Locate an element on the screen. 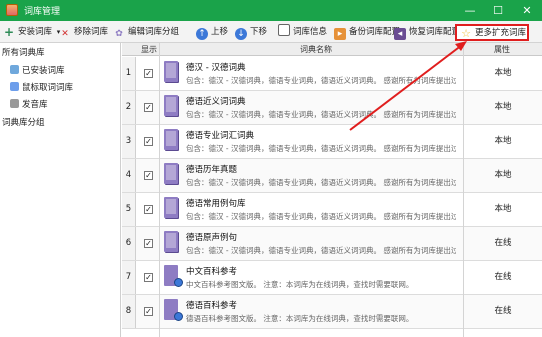  edit-group-button: ✿ 编辑词库分组 is located at coordinates (146, 32).